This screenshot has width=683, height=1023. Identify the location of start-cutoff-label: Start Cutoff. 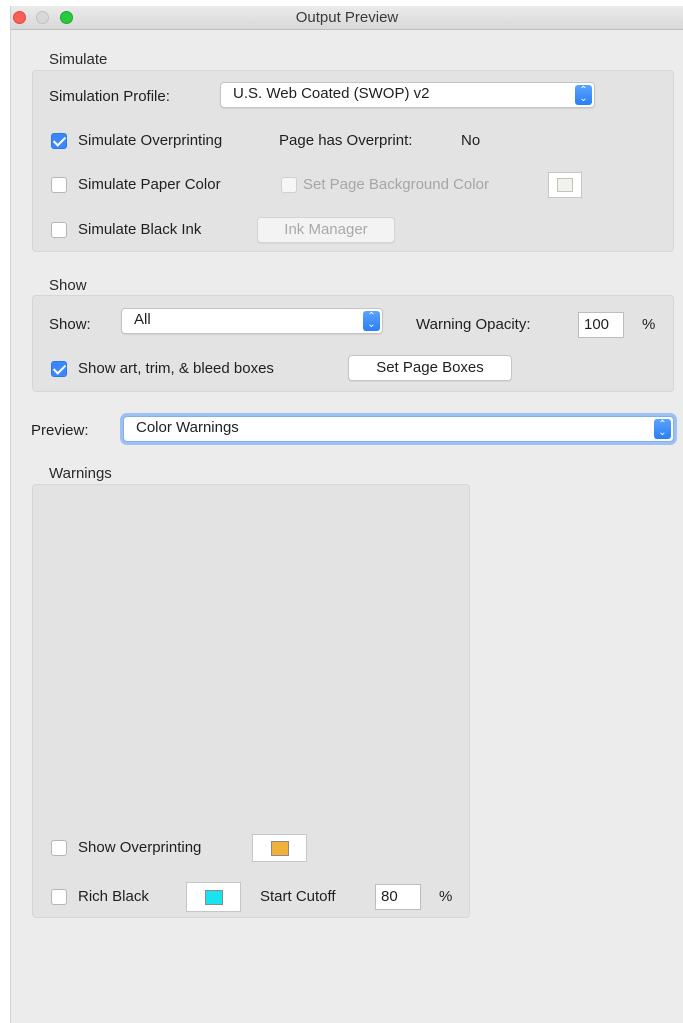
(298, 896).